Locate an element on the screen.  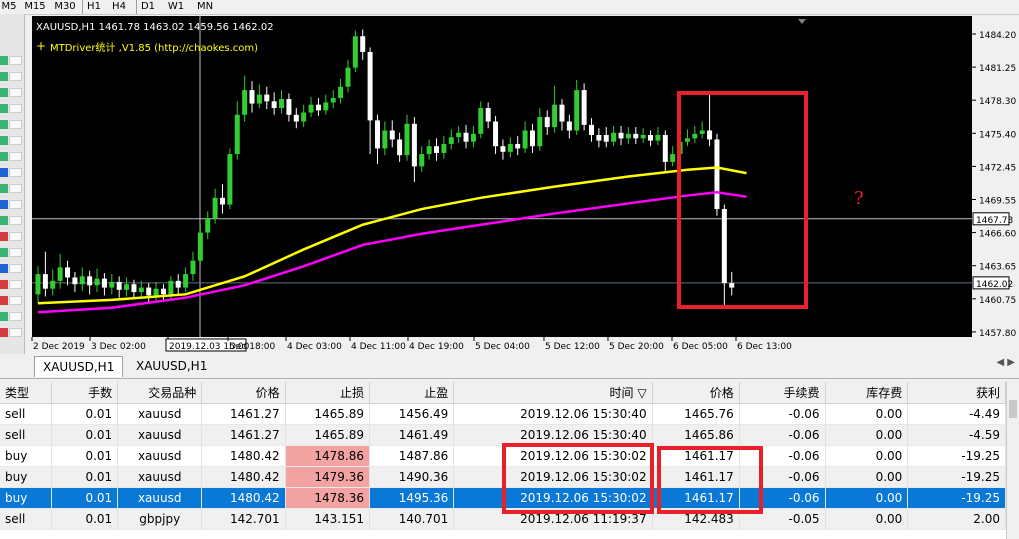
cell-col-take-profit: 1490.36 is located at coordinates (412, 477).